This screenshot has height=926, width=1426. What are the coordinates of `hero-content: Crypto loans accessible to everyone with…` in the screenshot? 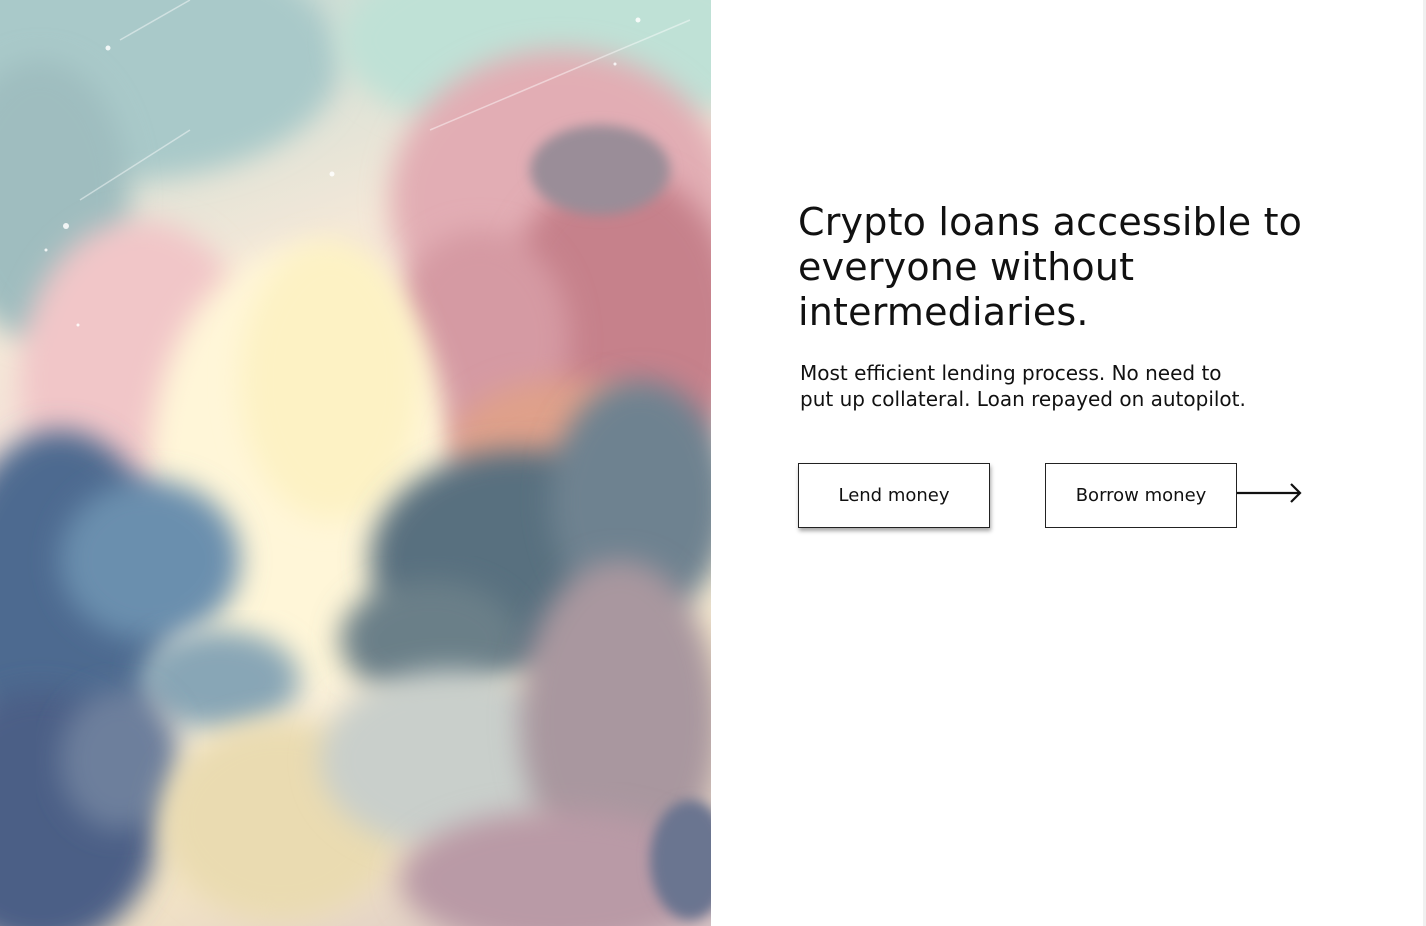 It's located at (1058, 306).